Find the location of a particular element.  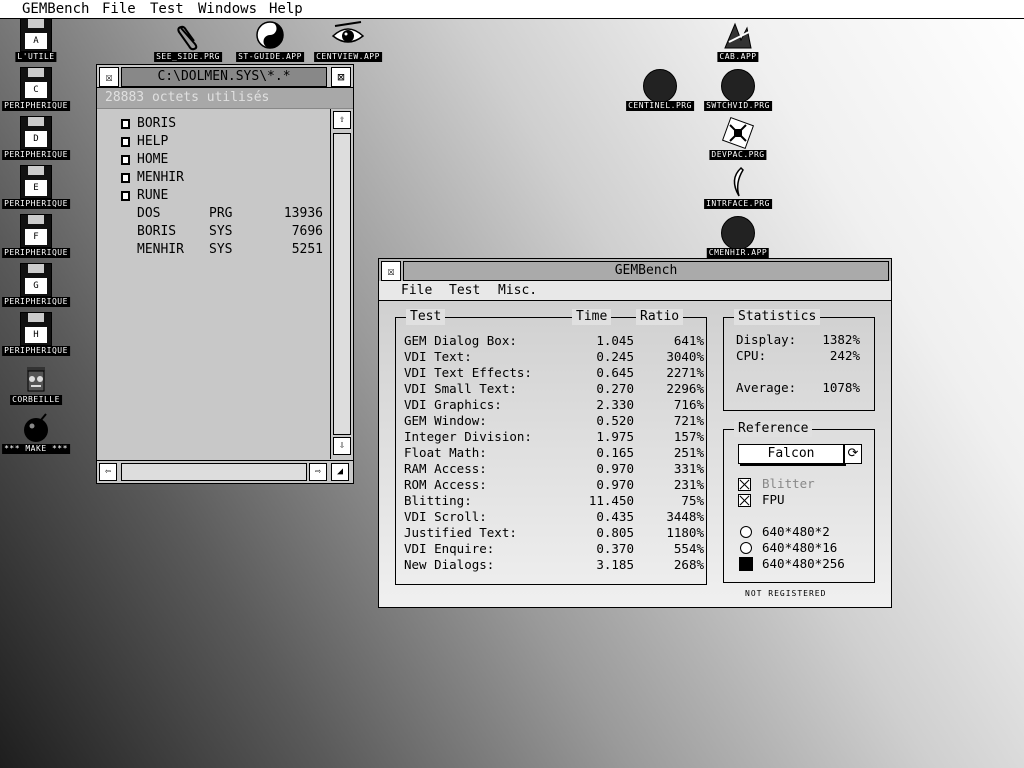

mode-label: 640*480*256 is located at coordinates (803, 563).